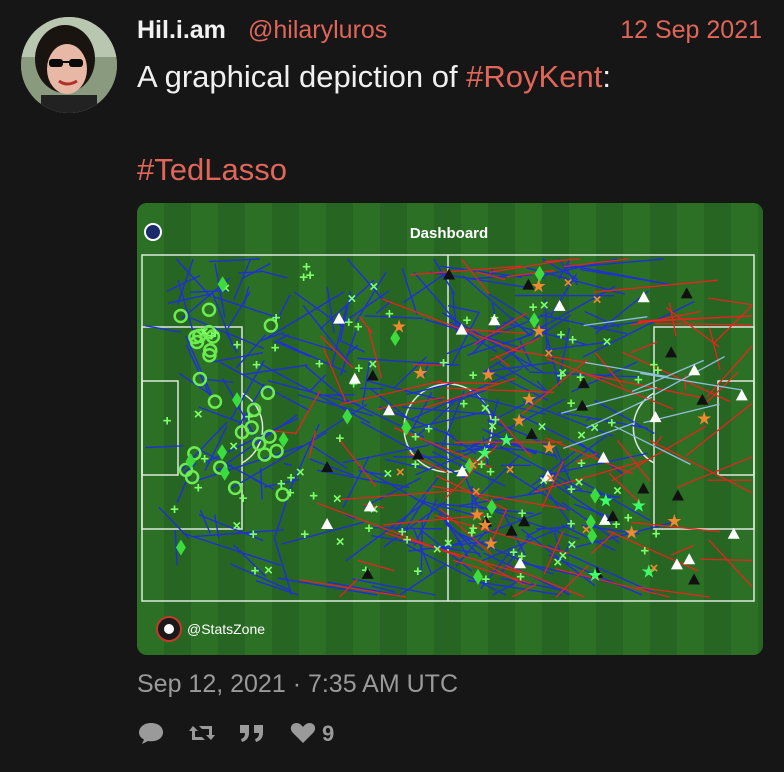  What do you see at coordinates (226, 629) in the screenshot?
I see `statszone-watermark: @StatsZone` at bounding box center [226, 629].